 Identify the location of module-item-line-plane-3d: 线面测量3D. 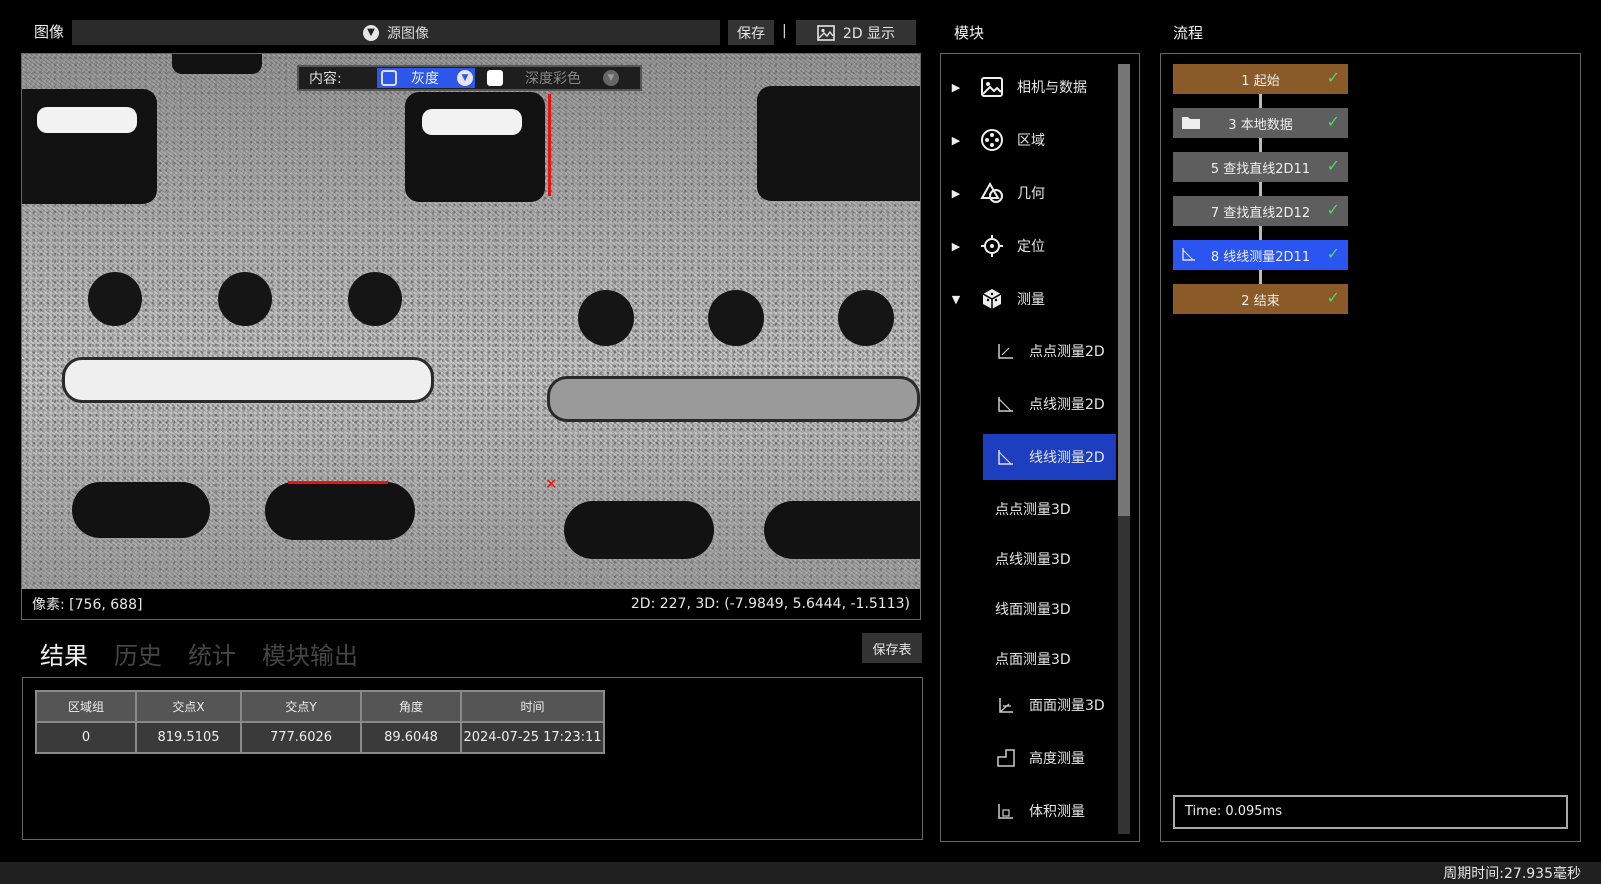
(1033, 609).